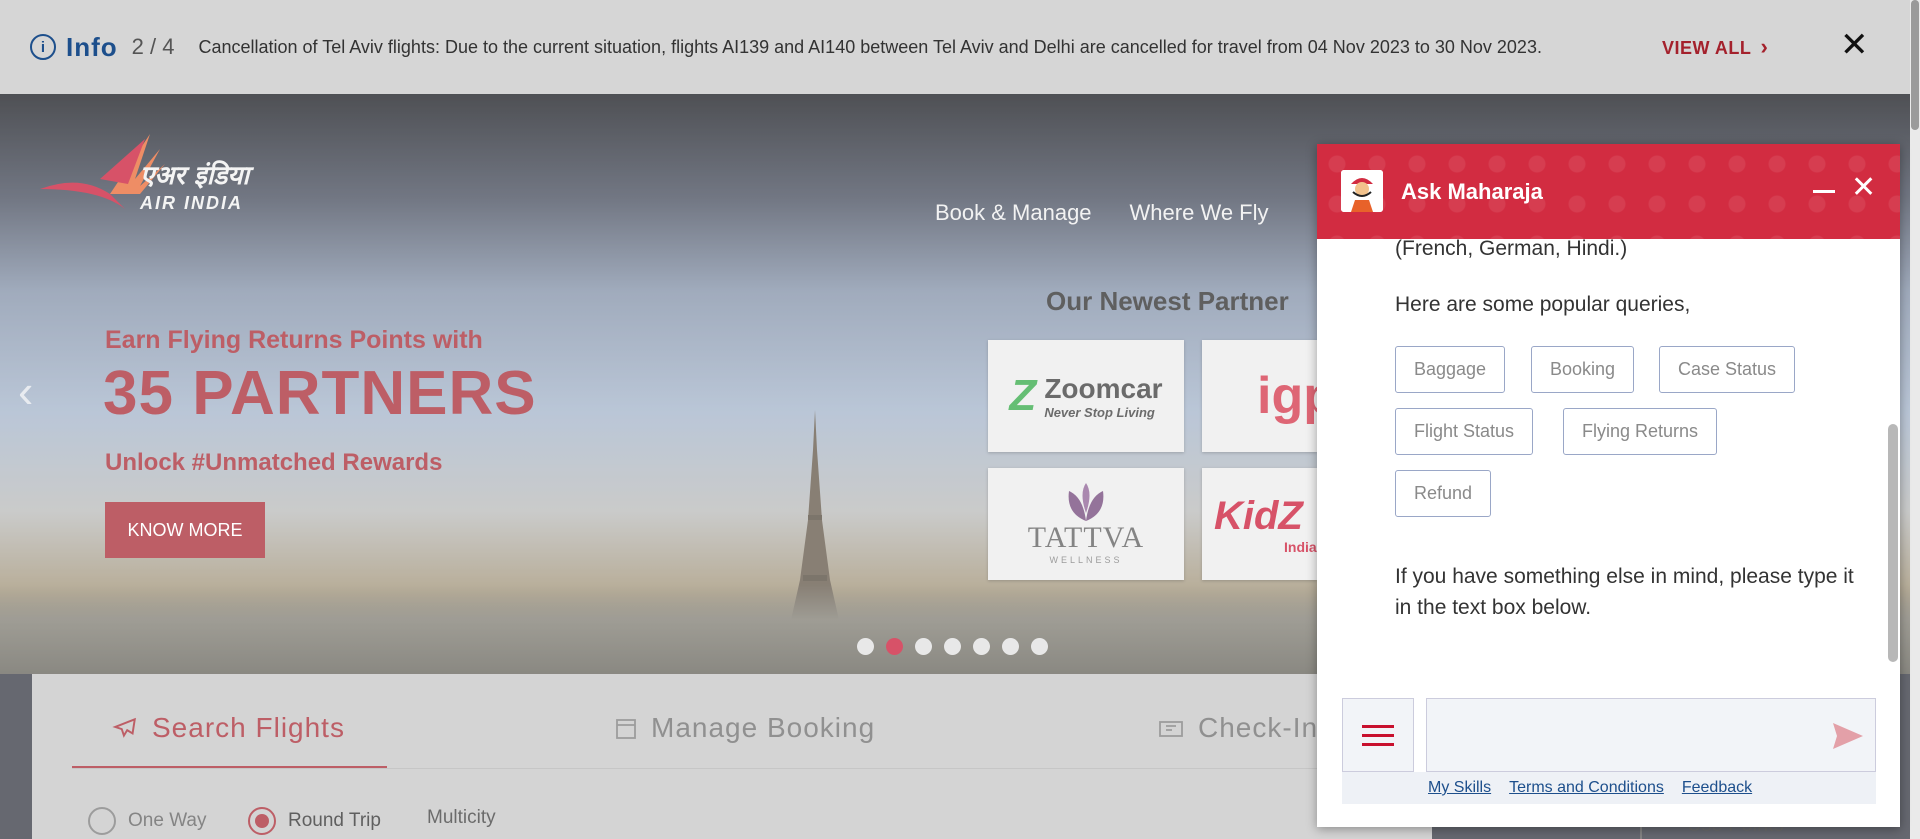 This screenshot has width=1920, height=839. Describe the element at coordinates (1715, 47) in the screenshot. I see `view-all-link: VIEW ALL ›` at that location.